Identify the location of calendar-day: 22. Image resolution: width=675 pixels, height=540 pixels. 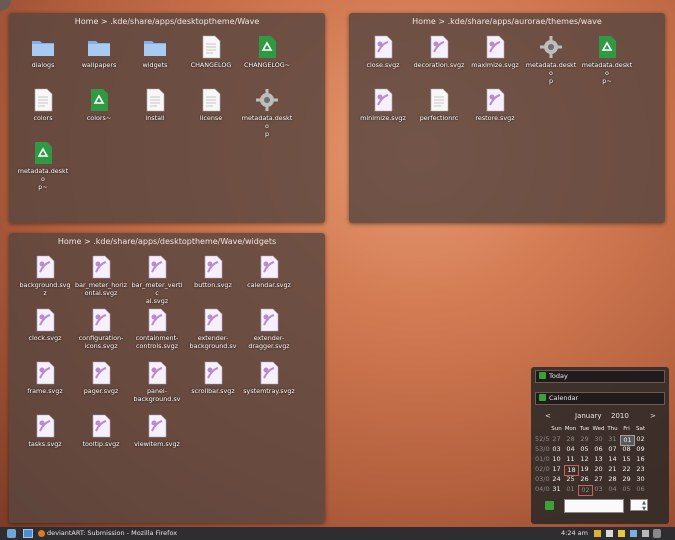
(626, 469).